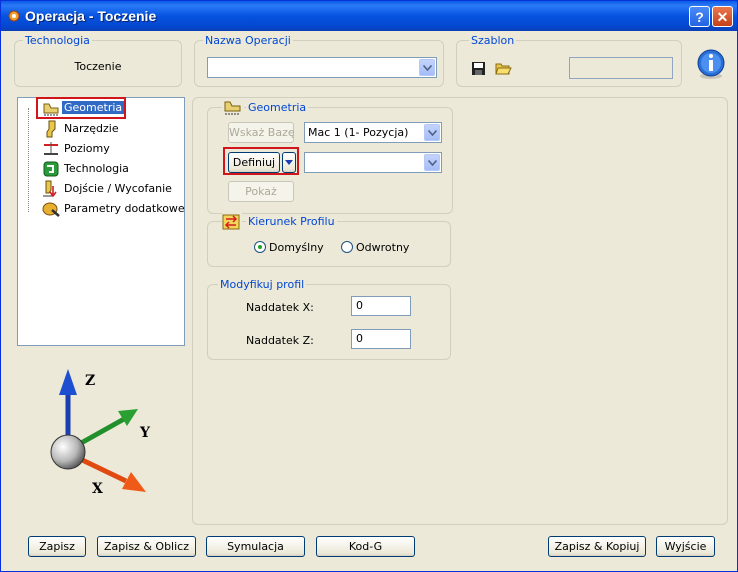 The height and width of the screenshot is (572, 738). What do you see at coordinates (98, 430) in the screenshot?
I see `axis-gizmo-icon` at bounding box center [98, 430].